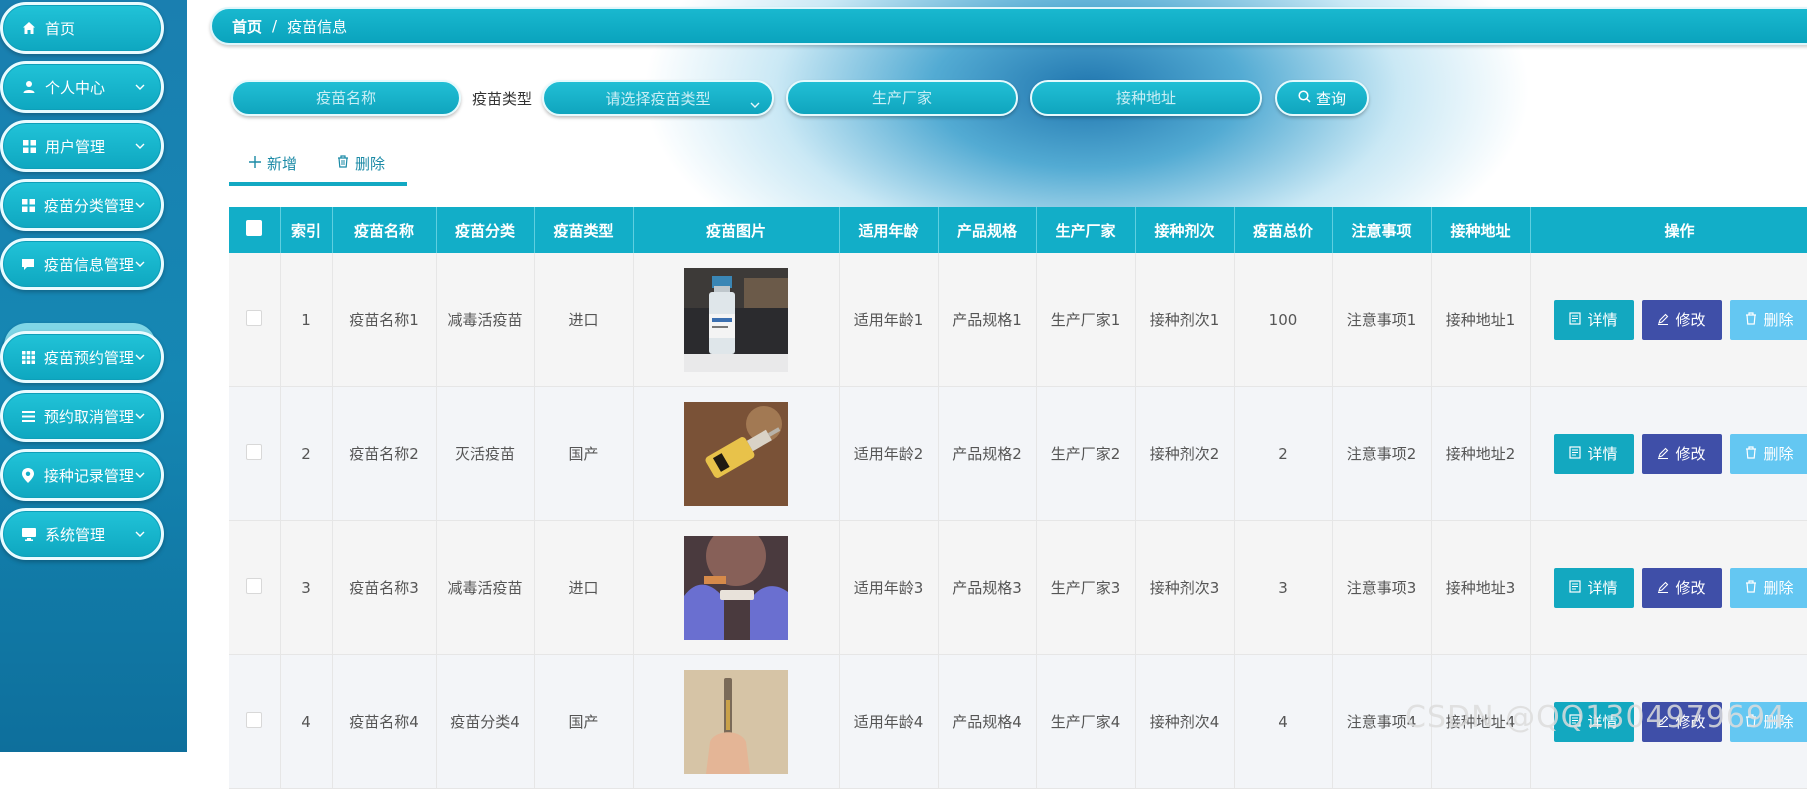 The image size is (1807, 789). Describe the element at coordinates (255, 163) in the screenshot. I see `plus-icon` at that location.